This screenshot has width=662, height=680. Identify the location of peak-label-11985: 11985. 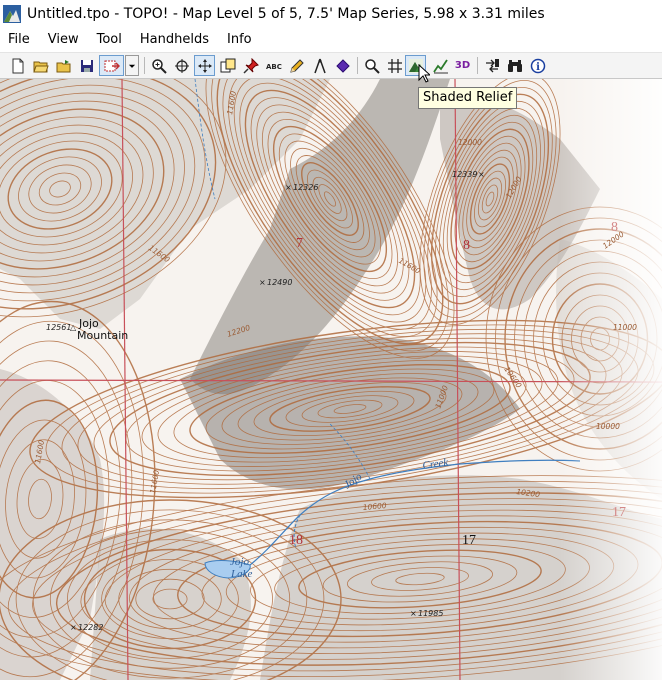
(430, 613).